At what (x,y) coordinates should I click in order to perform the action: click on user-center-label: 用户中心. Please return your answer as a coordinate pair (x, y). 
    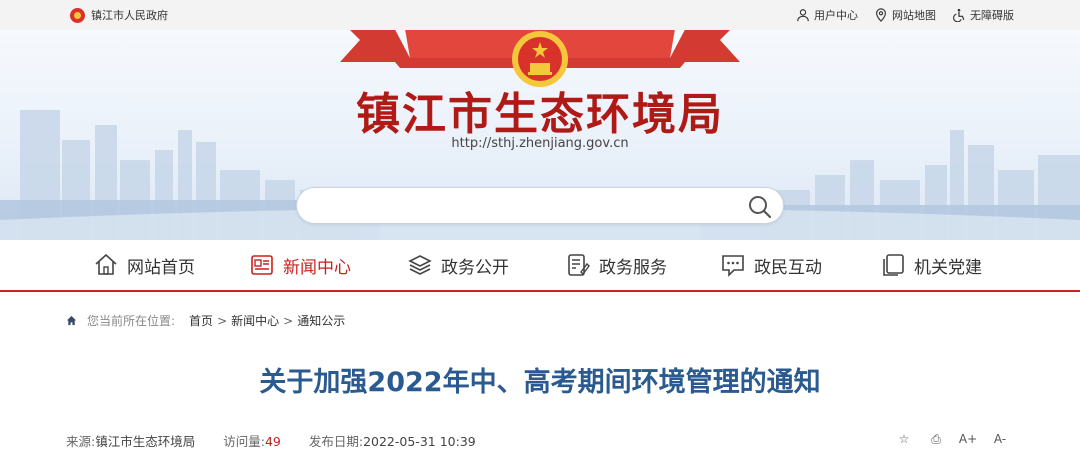
    Looking at the image, I should click on (836, 15).